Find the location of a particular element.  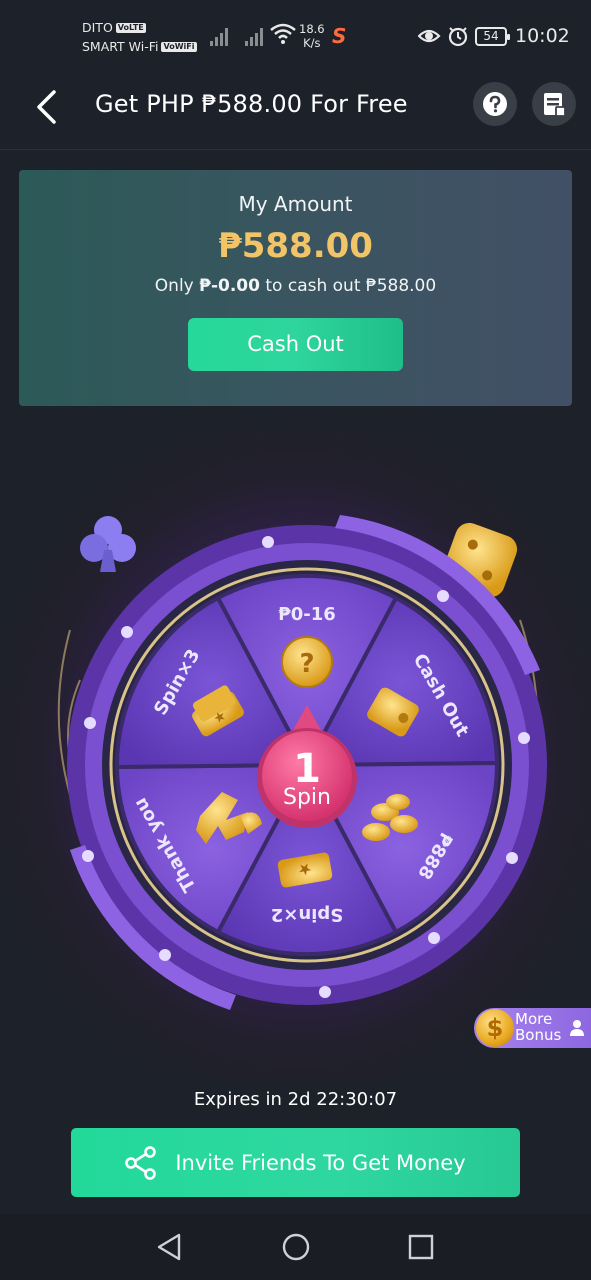

triangle-back-icon is located at coordinates (169, 1247).